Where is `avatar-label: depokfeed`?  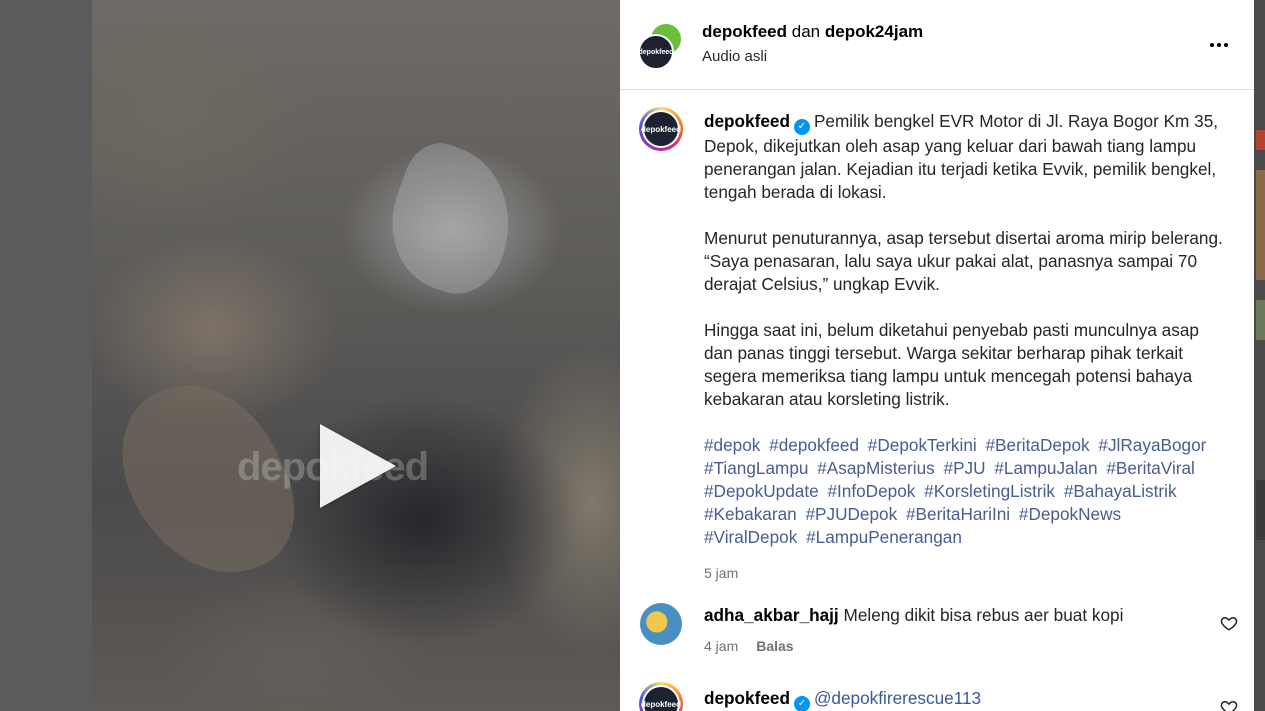
avatar-label: depokfeed is located at coordinates (656, 52).